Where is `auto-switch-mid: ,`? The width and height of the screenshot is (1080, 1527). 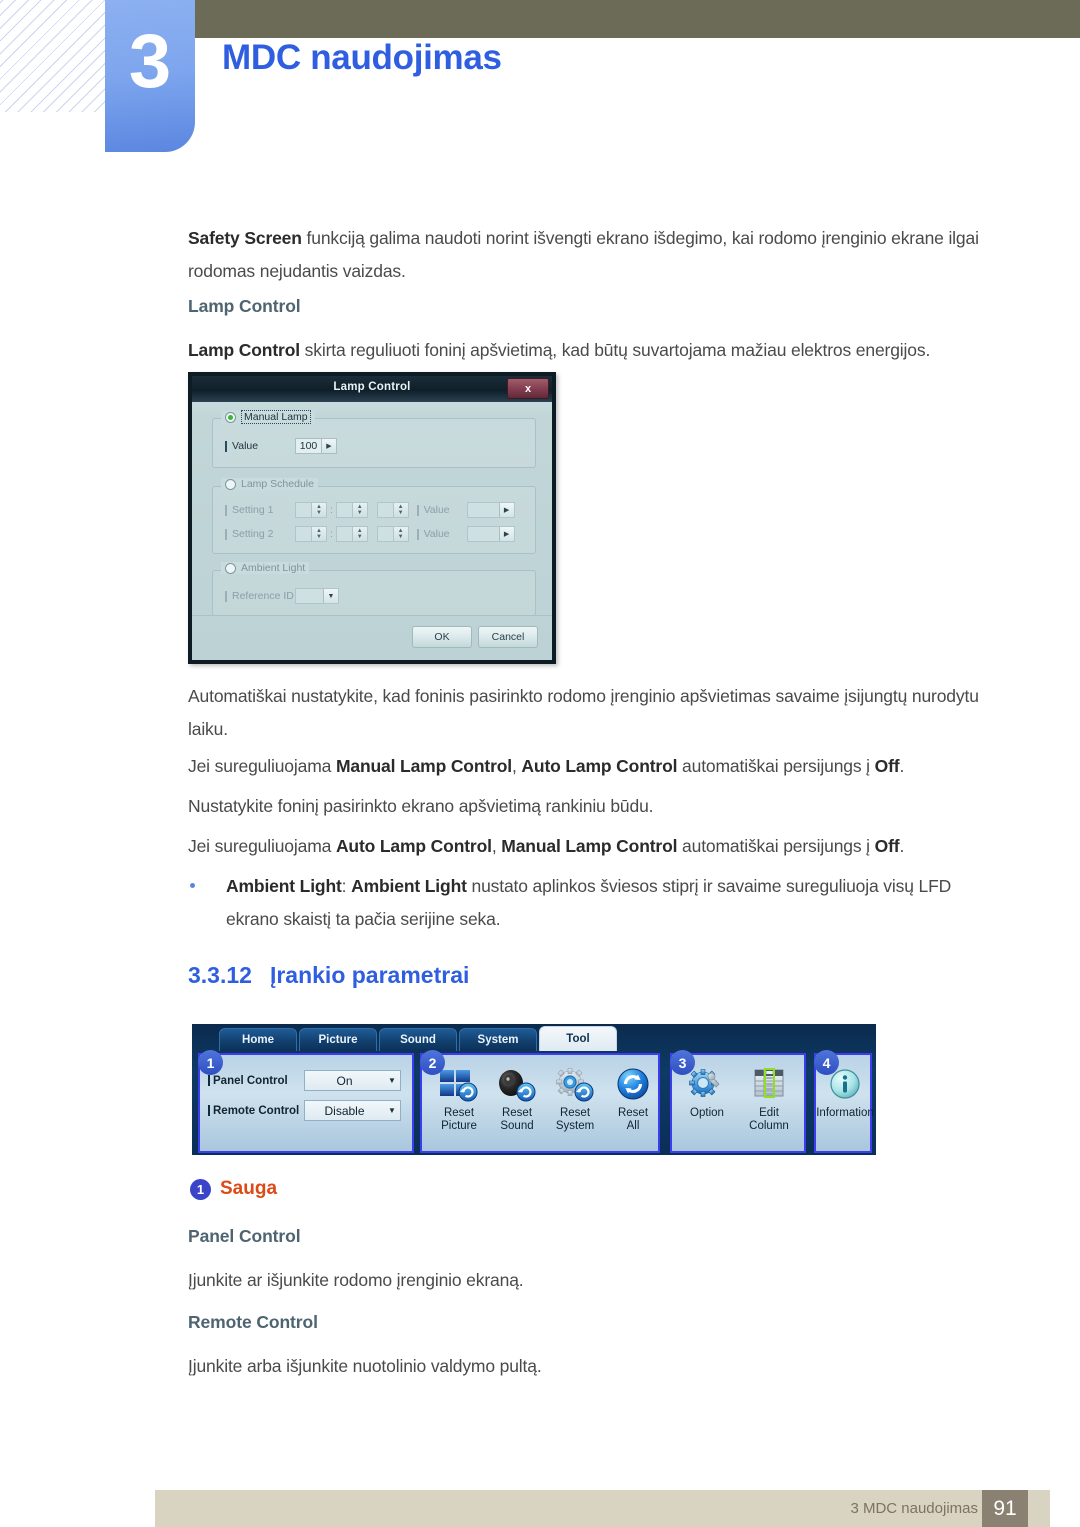 auto-switch-mid: , is located at coordinates (496, 846).